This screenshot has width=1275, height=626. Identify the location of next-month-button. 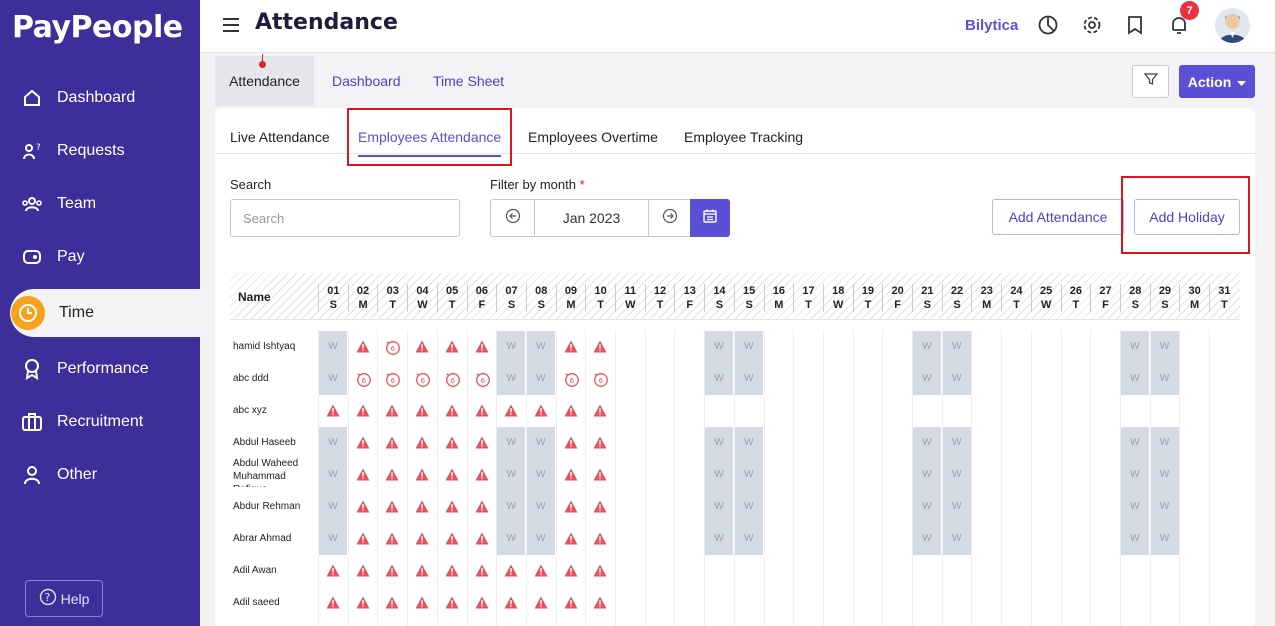
(669, 218).